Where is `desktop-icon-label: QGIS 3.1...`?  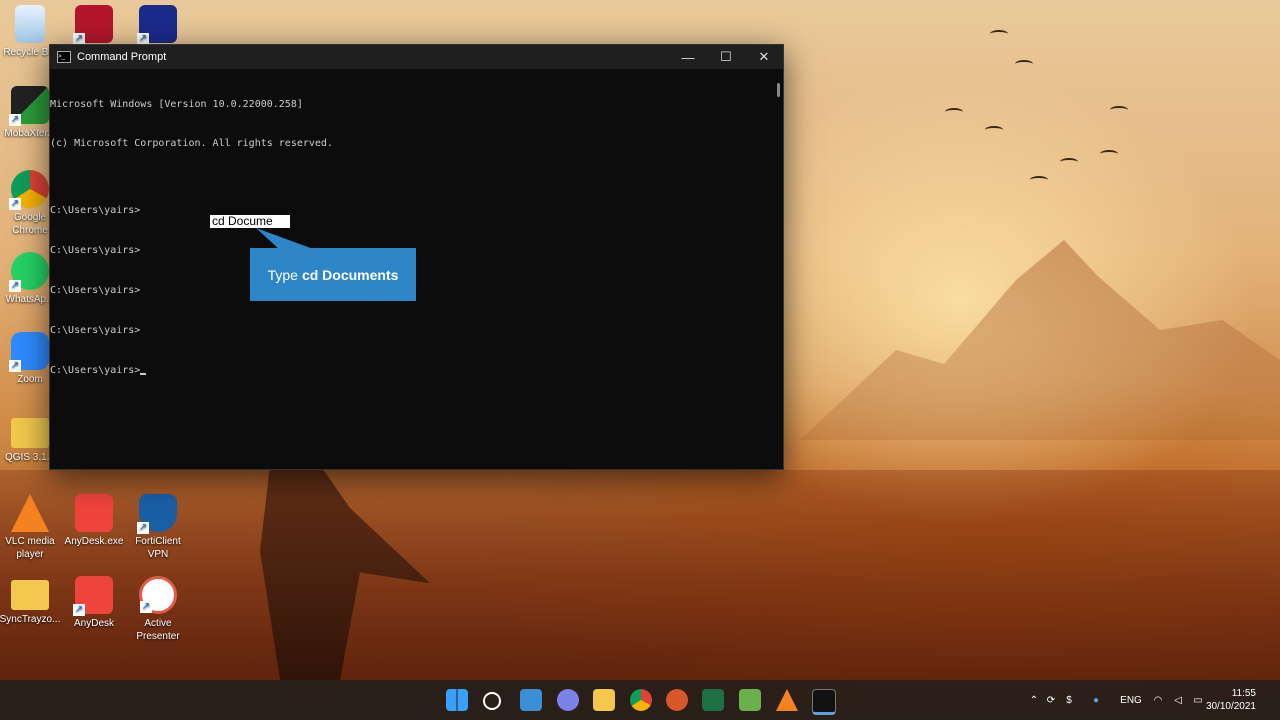 desktop-icon-label: QGIS 3.1... is located at coordinates (30, 457).